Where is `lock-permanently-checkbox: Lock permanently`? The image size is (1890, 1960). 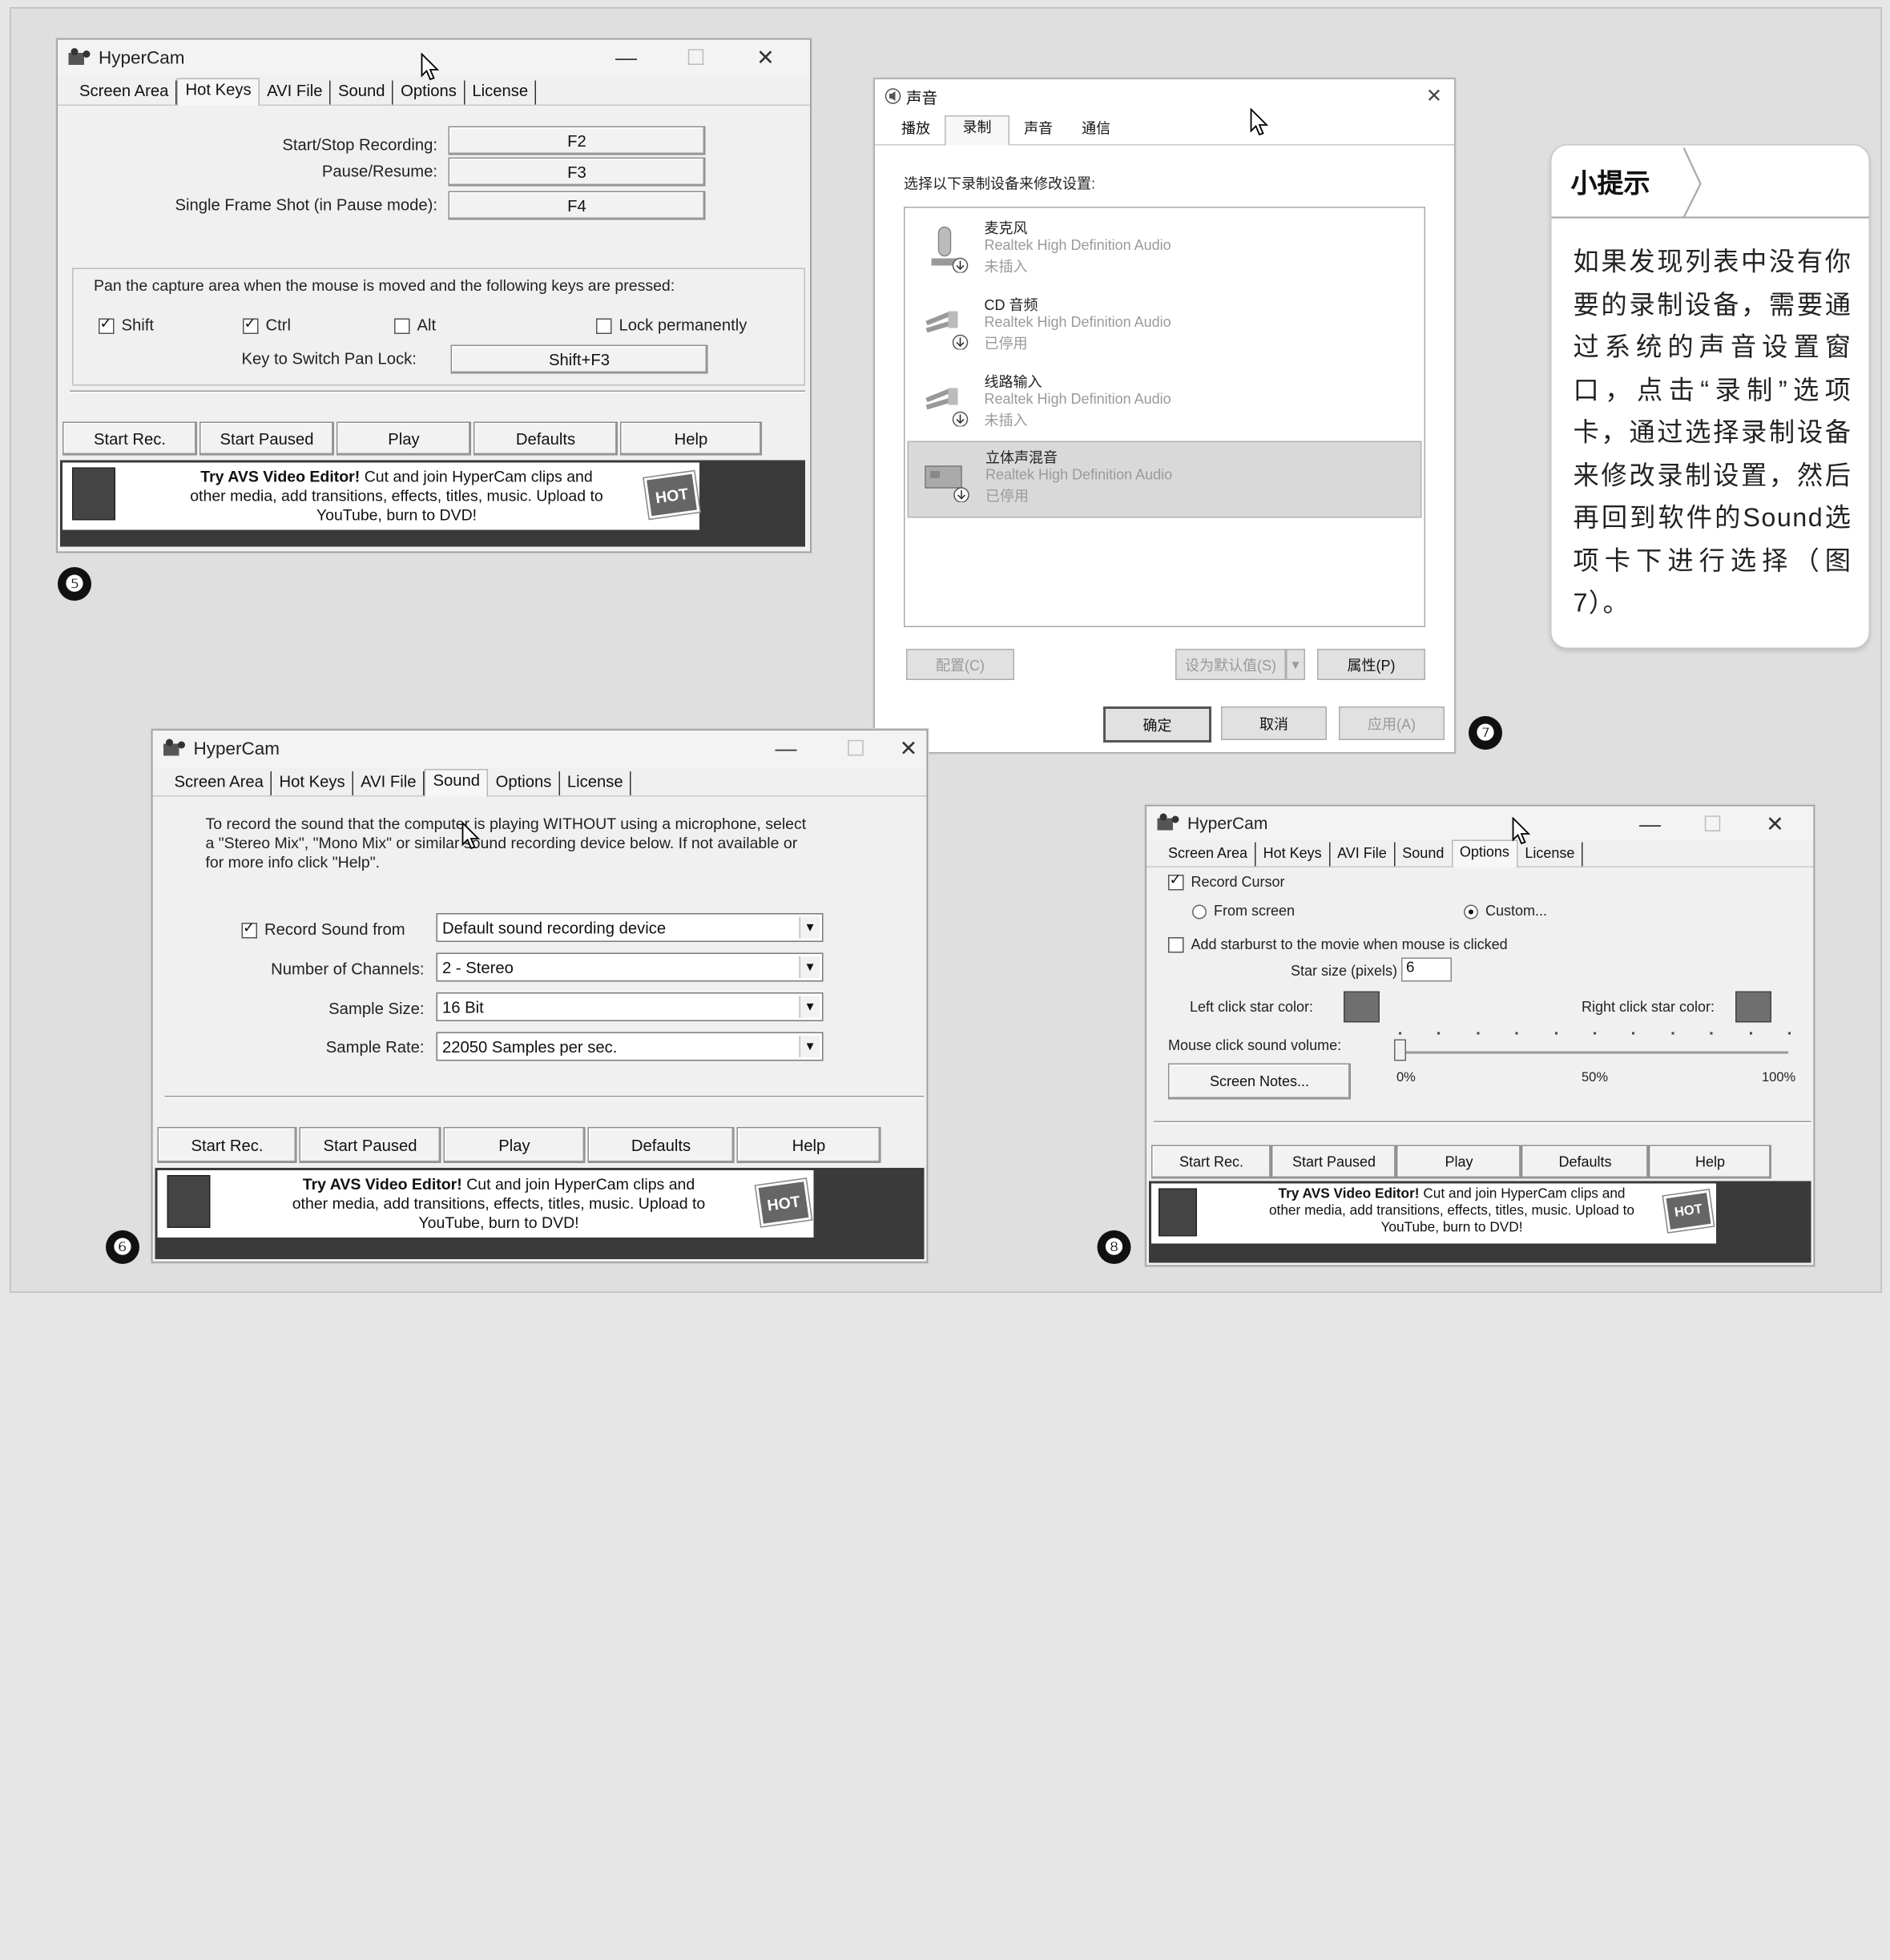
lock-permanently-checkbox: Lock permanently is located at coordinates (671, 325).